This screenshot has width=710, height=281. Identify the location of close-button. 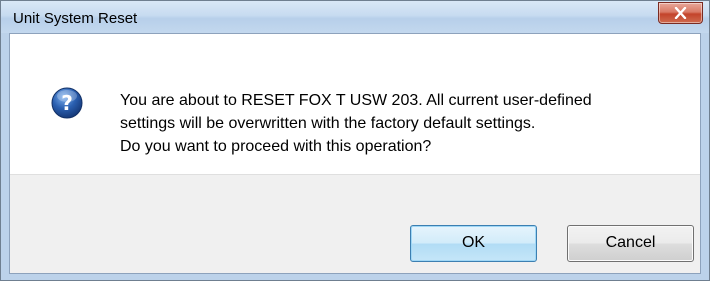
(680, 13).